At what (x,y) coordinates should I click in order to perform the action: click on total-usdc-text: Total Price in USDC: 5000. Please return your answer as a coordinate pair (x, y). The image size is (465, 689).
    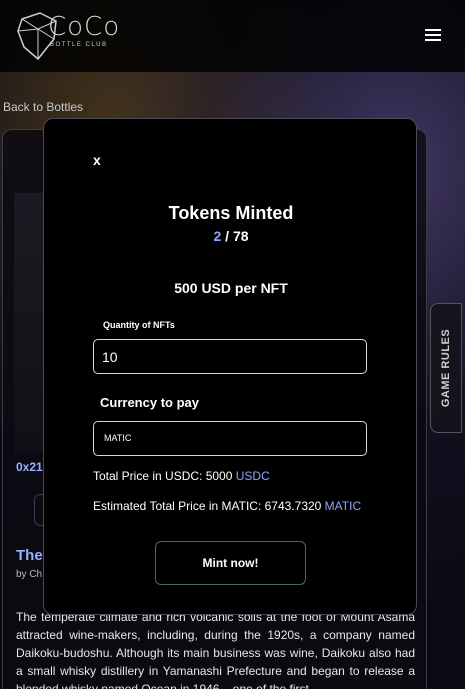
    Looking at the image, I should click on (164, 476).